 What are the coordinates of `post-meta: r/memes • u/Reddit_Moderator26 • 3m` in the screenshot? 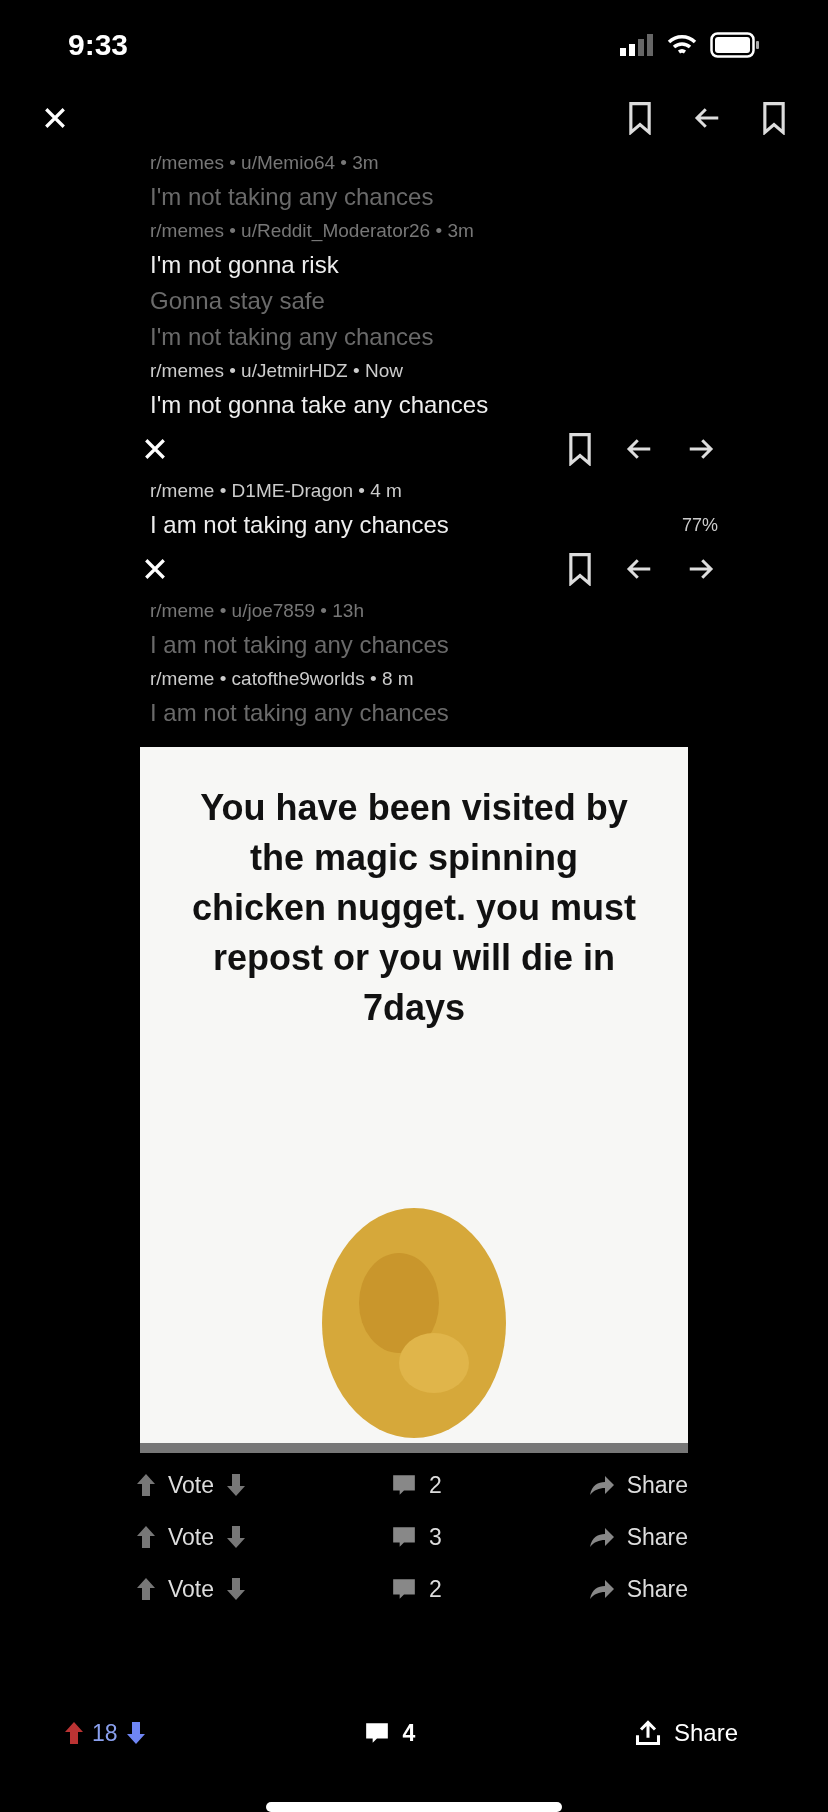 It's located at (312, 231).